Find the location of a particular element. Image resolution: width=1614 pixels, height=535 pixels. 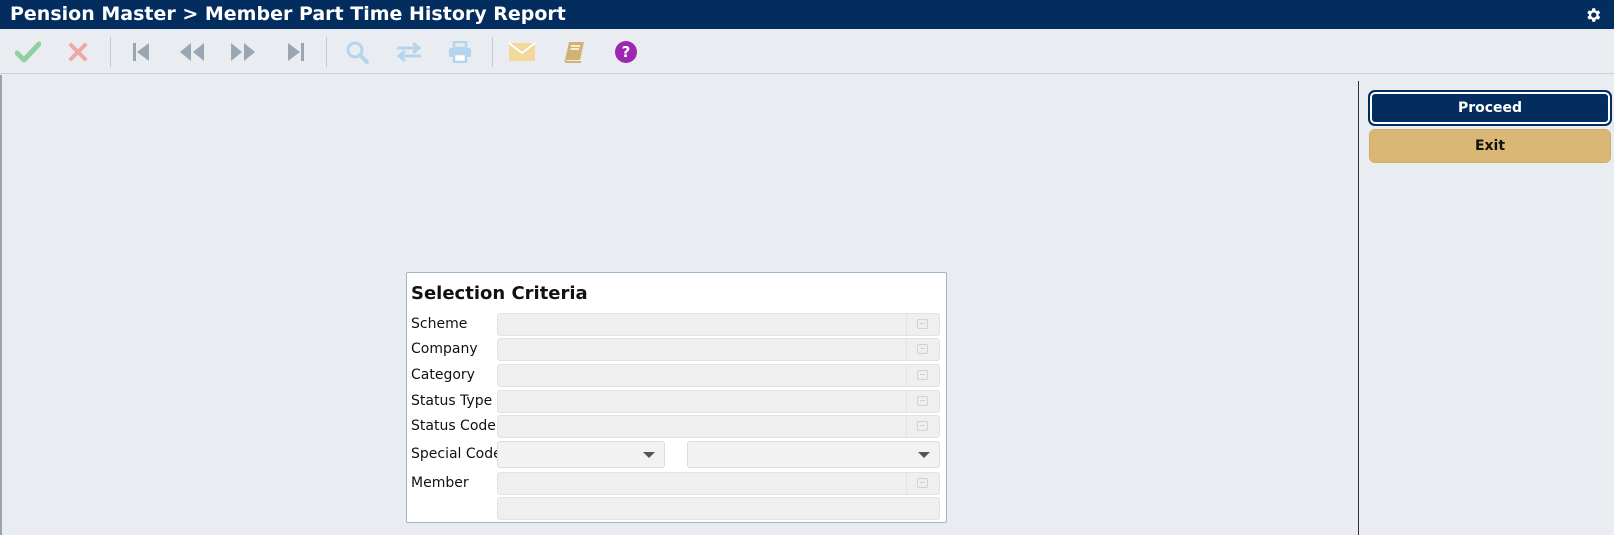

close-icon is located at coordinates (78, 52).